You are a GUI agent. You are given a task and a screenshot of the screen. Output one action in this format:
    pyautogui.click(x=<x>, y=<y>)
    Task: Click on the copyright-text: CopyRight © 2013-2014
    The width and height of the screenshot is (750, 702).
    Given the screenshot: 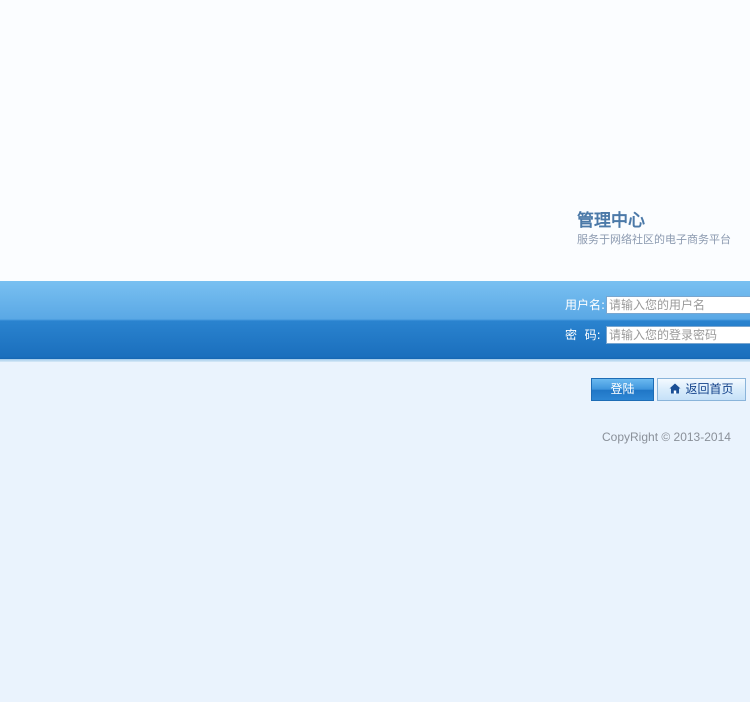 What is the action you would take?
    pyautogui.click(x=666, y=437)
    